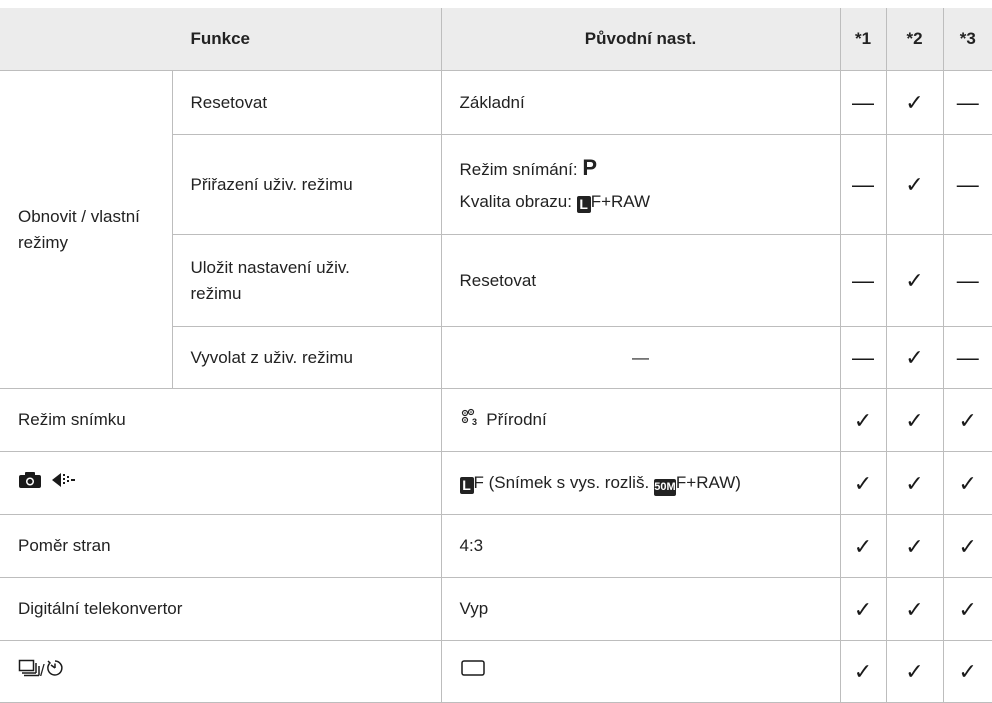  I want to click on row-label: Vyvolat z uživ. režimu, so click(307, 357).